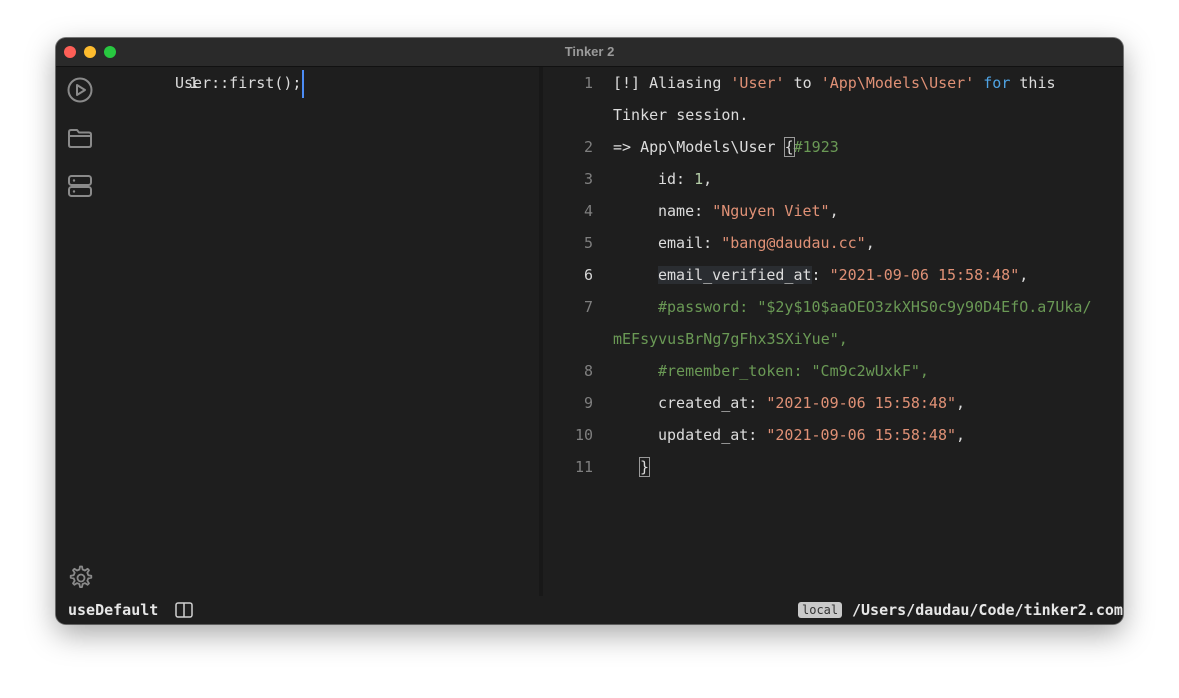  I want to click on text-cursor, so click(303, 83).